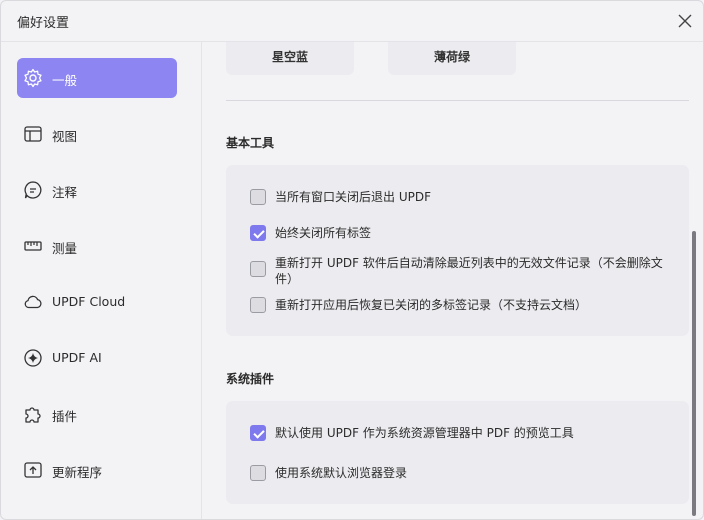 This screenshot has width=704, height=520. What do you see at coordinates (77, 472) in the screenshot?
I see `sidebar-item-label: 更新程序` at bounding box center [77, 472].